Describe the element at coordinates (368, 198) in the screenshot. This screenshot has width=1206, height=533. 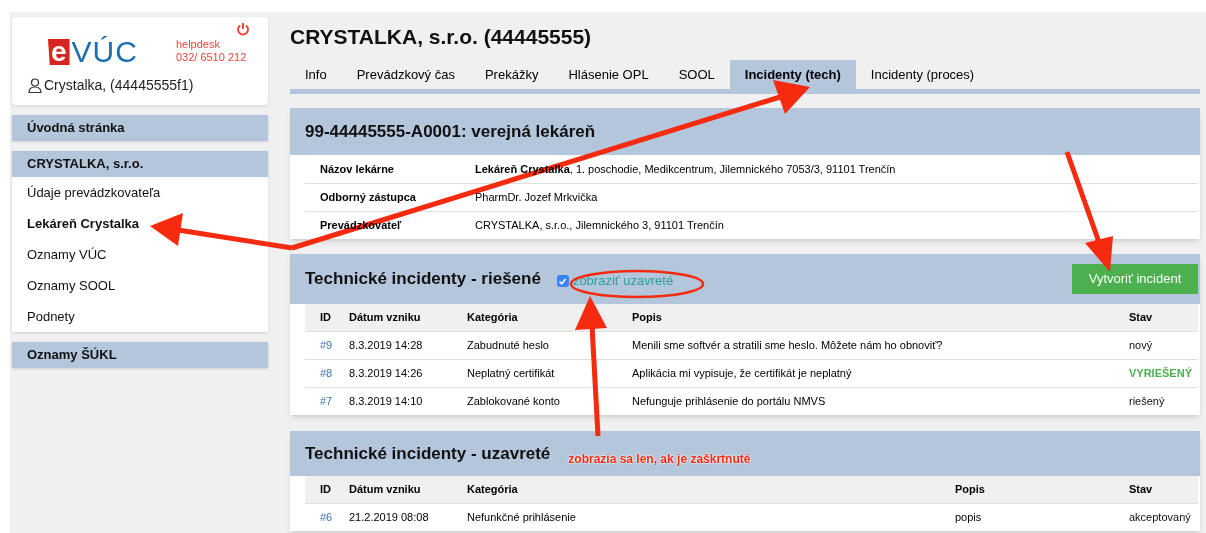
I see `field-label: Odborný zástupca` at that location.